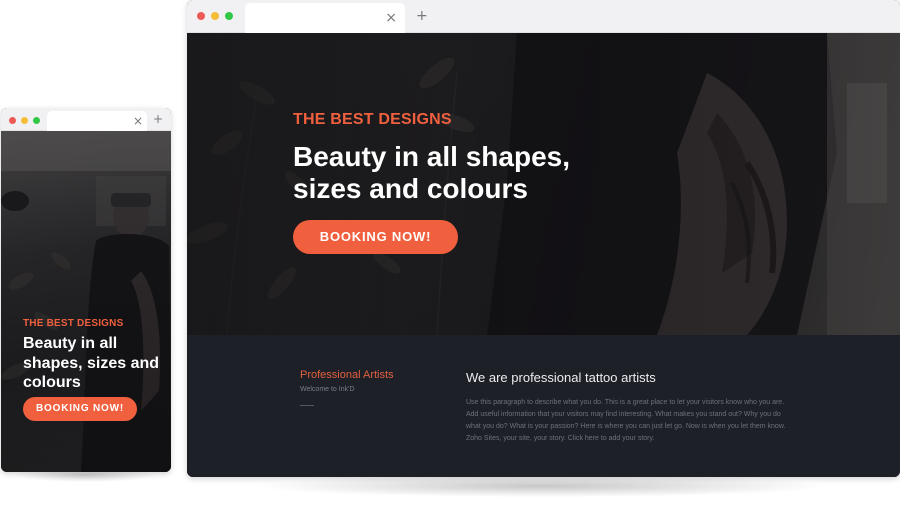  I want to click on about-sidebar-divider, so click(307, 405).